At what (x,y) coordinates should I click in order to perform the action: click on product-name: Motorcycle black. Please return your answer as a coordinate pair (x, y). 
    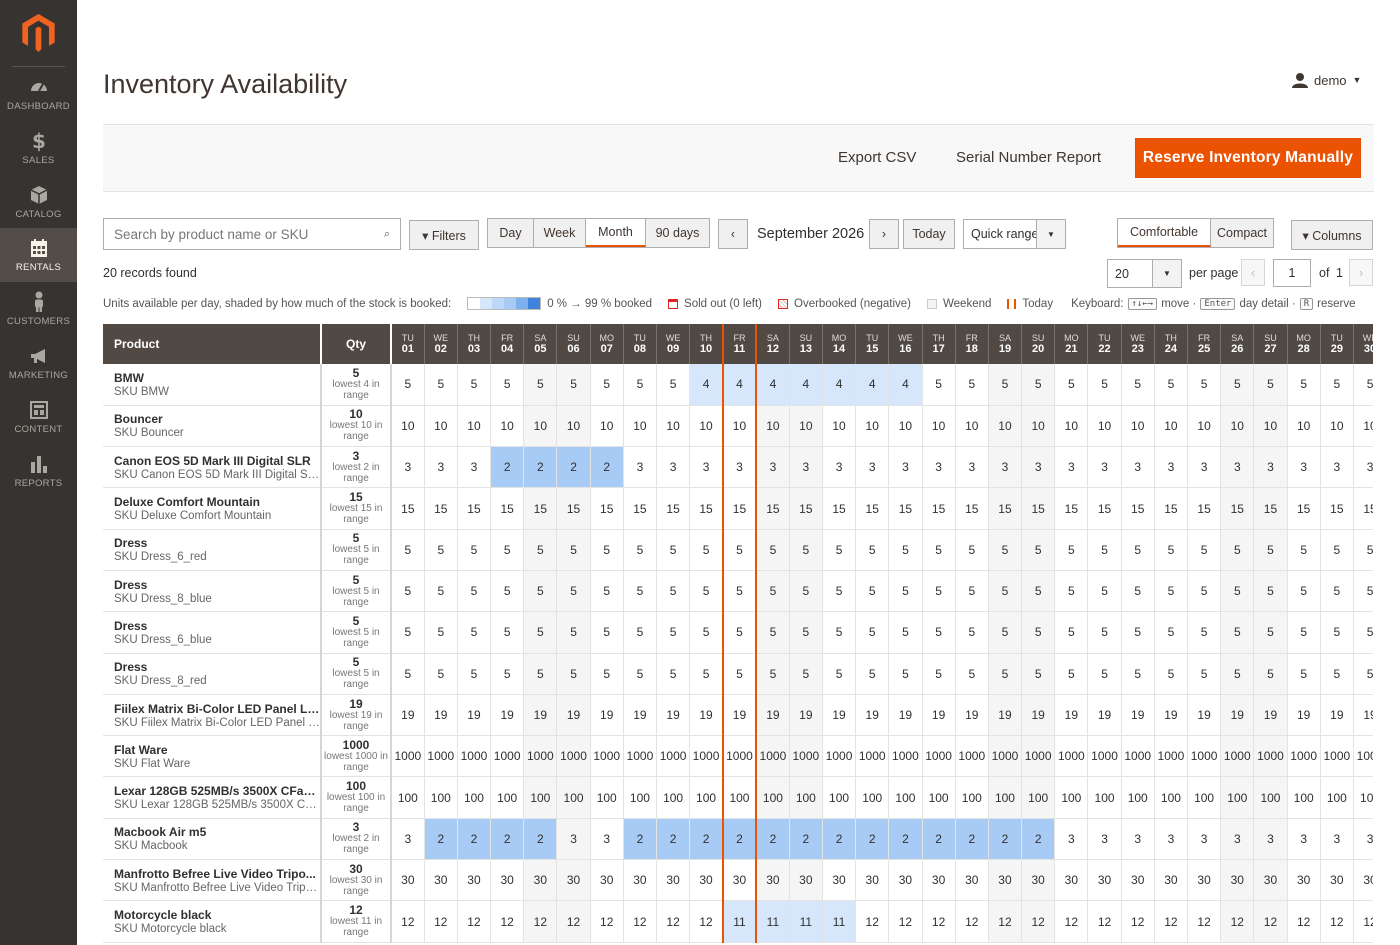
    Looking at the image, I should click on (216, 915).